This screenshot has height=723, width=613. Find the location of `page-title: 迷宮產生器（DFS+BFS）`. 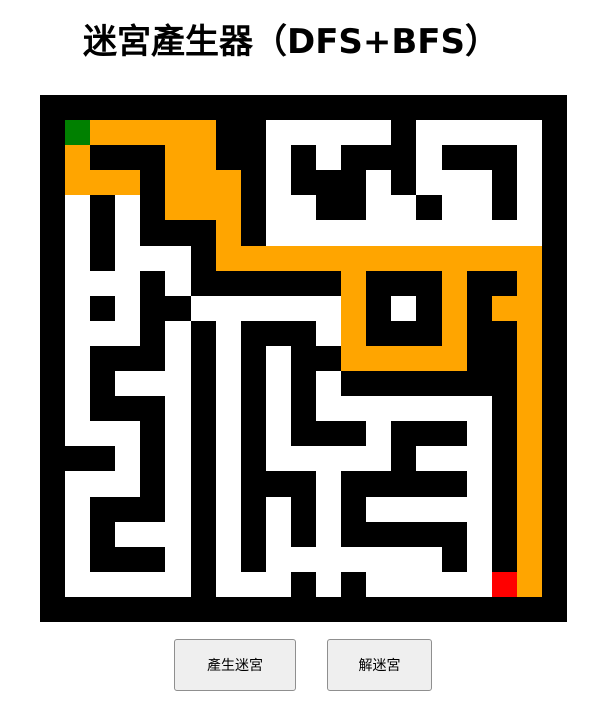

page-title: 迷宮產生器（DFS+BFS） is located at coordinates (291, 42).